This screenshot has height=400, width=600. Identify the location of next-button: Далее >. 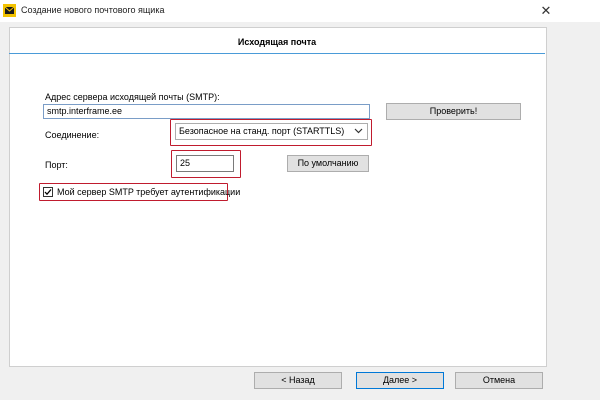
(400, 380).